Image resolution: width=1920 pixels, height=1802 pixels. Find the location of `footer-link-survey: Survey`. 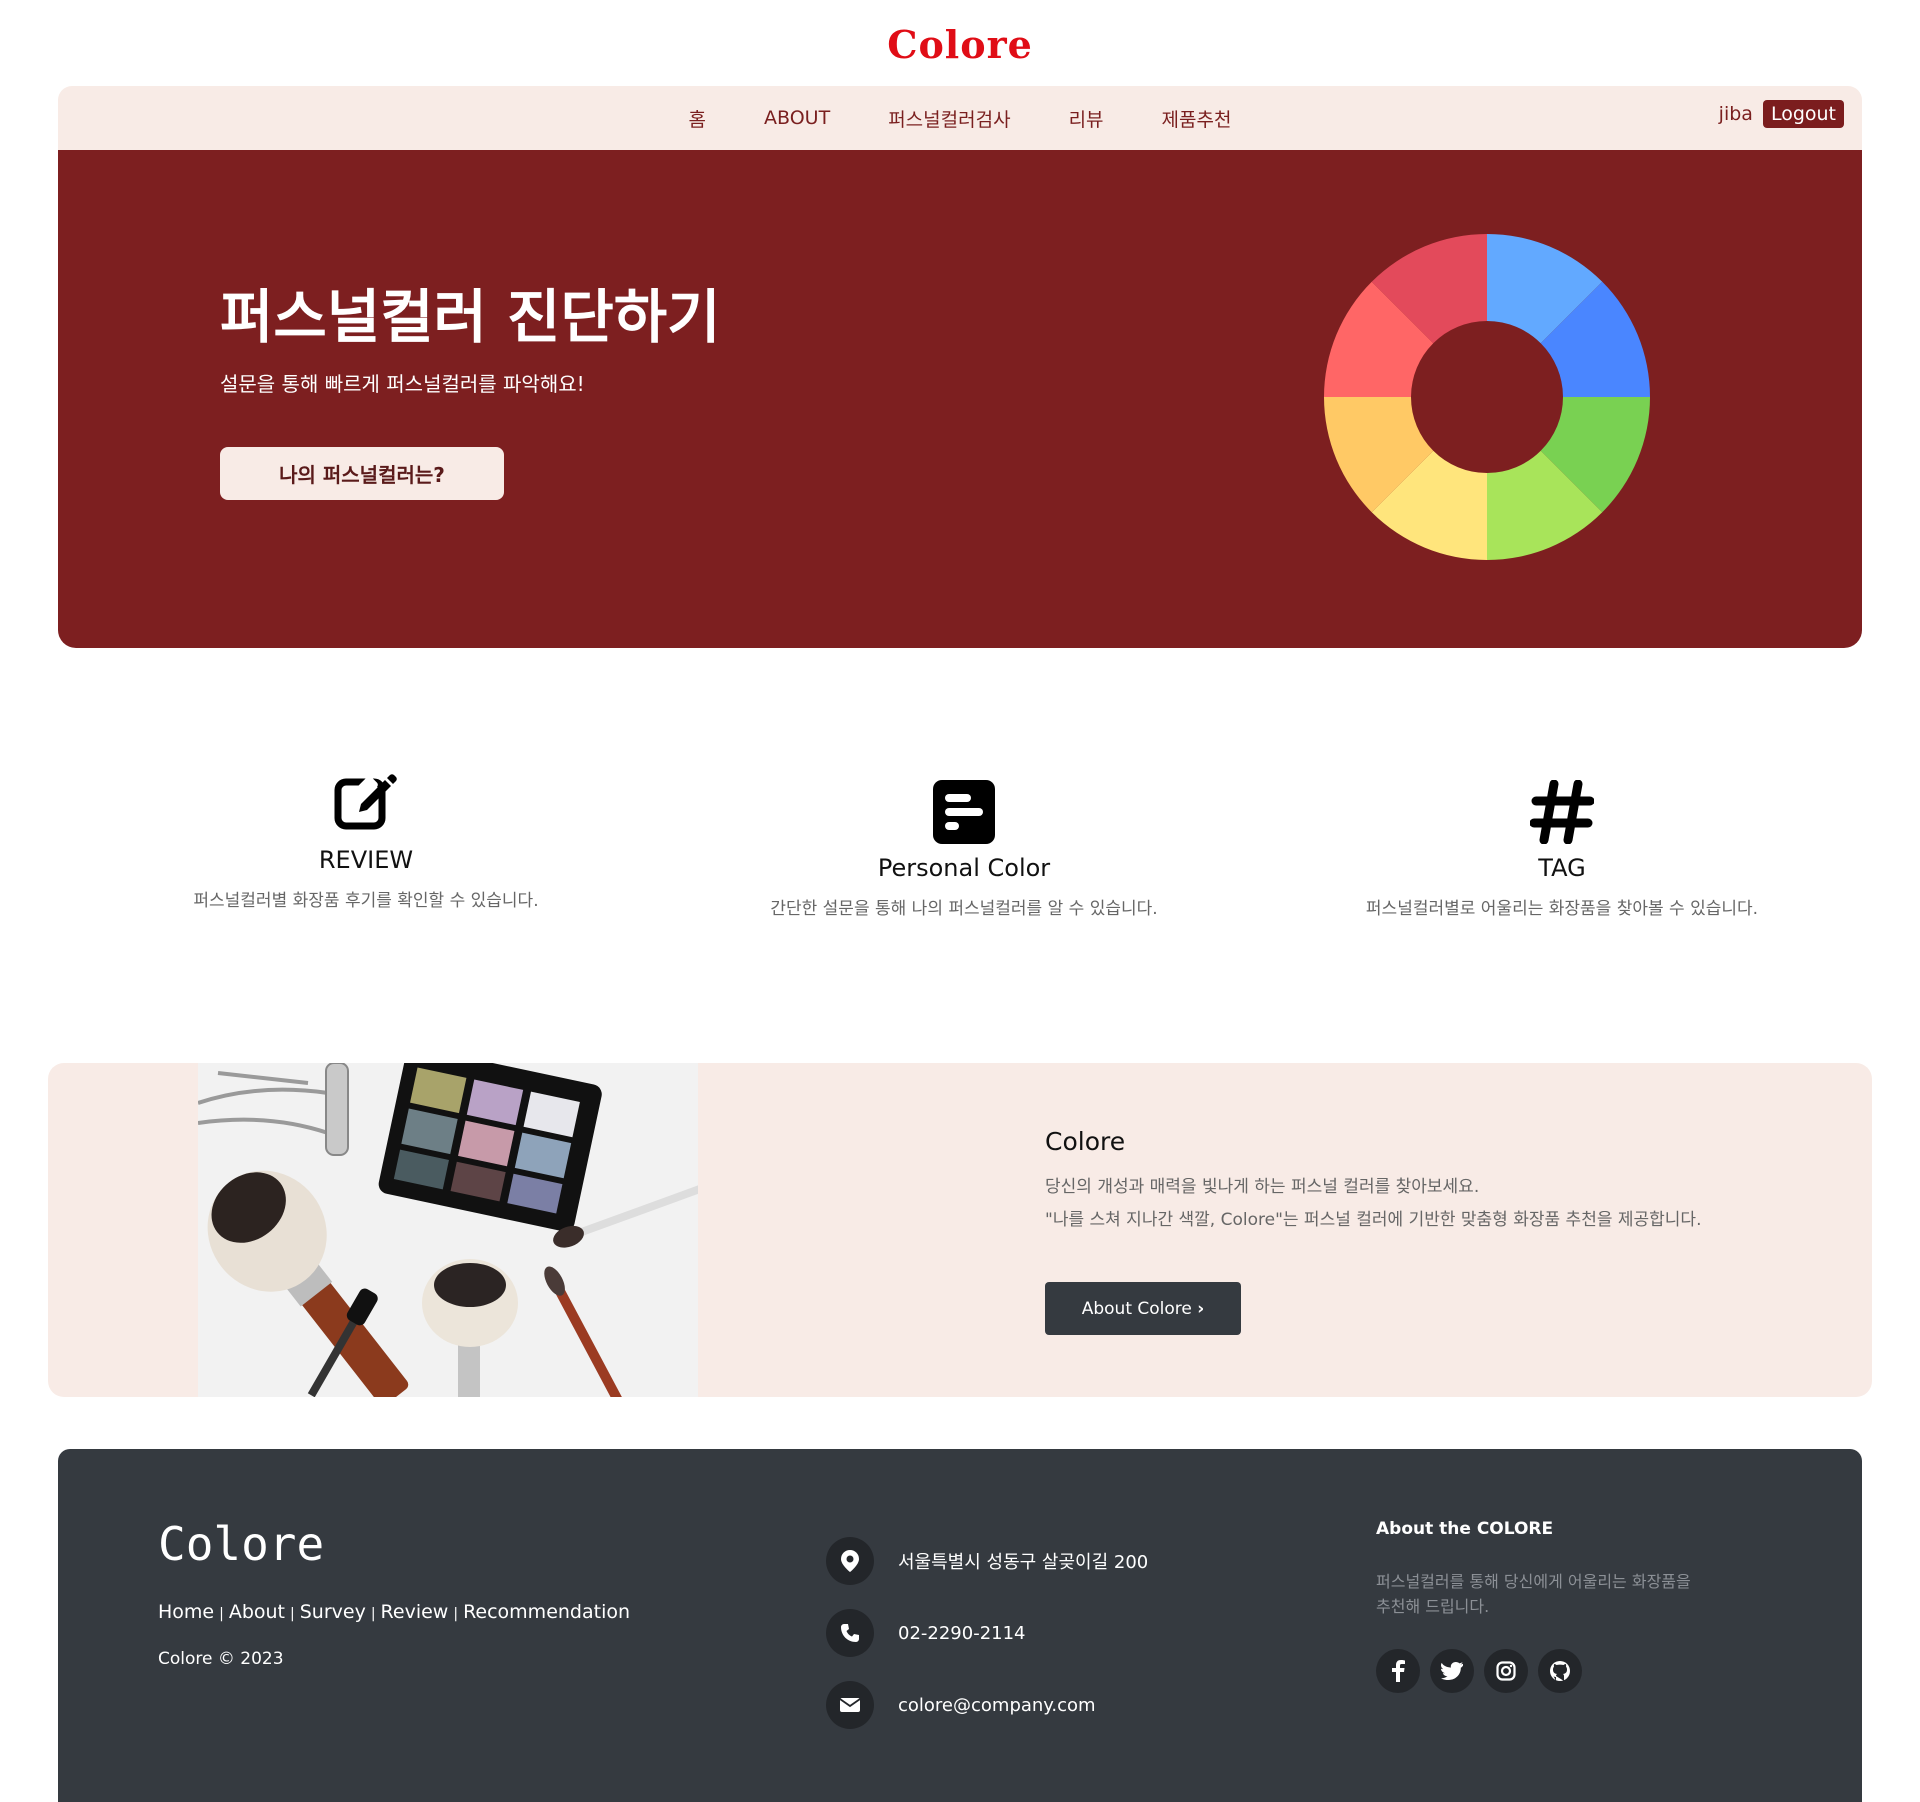

footer-link-survey: Survey is located at coordinates (333, 1612).